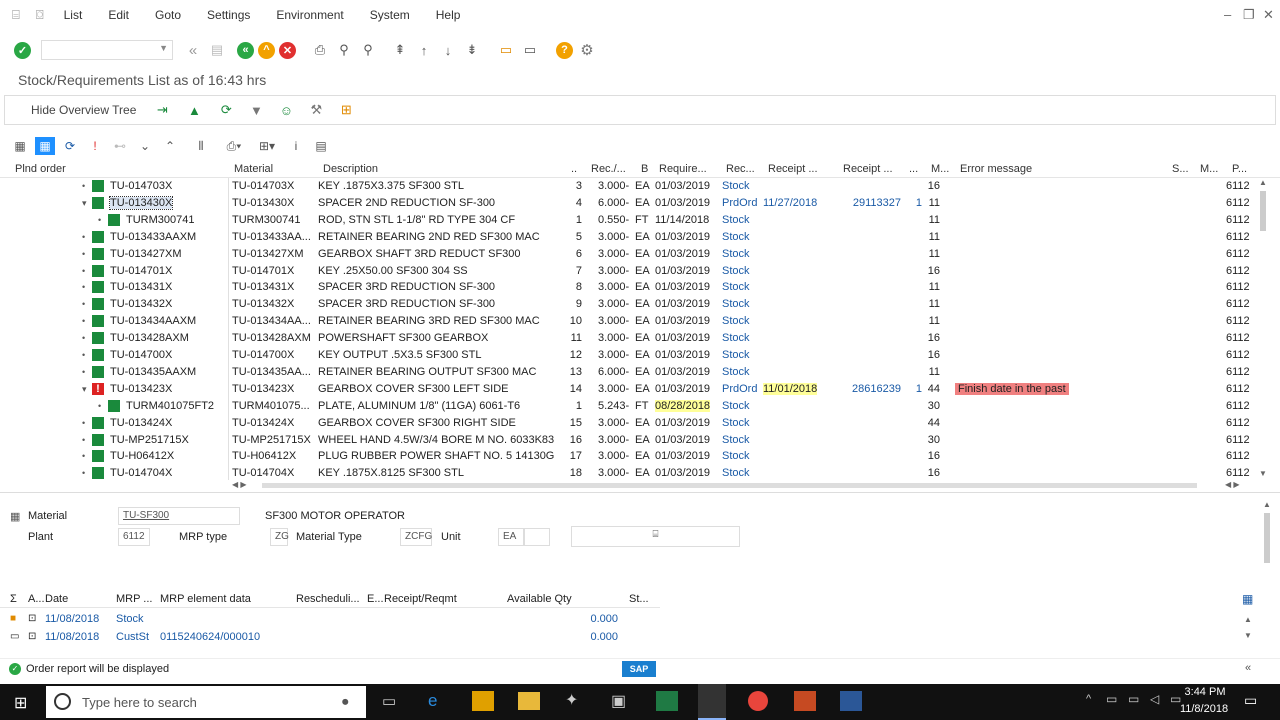 This screenshot has width=1280, height=720. I want to click on detail-view-icon: ⊡, so click(32, 618).